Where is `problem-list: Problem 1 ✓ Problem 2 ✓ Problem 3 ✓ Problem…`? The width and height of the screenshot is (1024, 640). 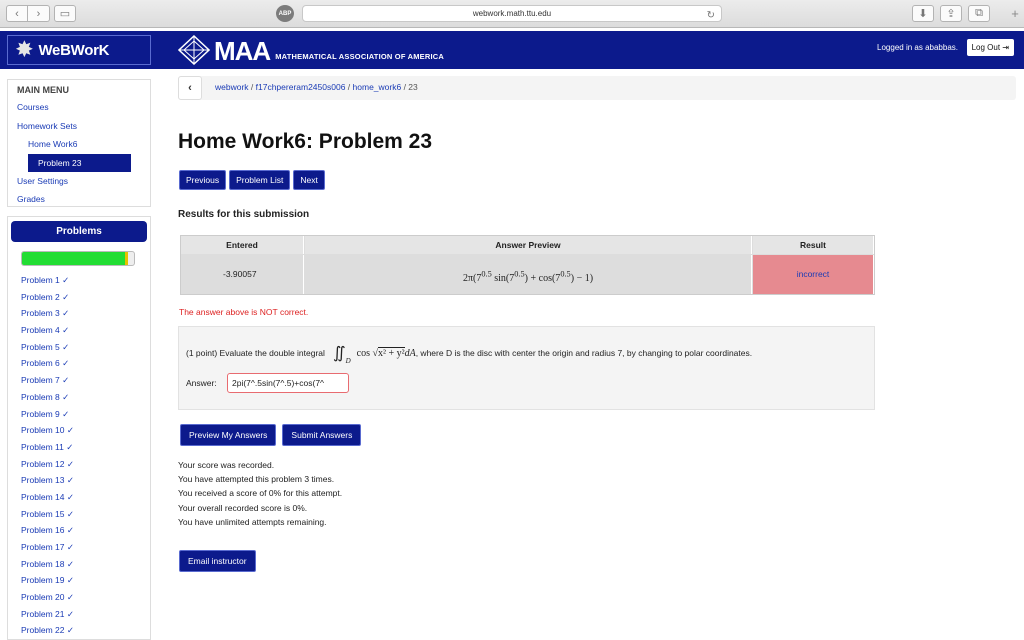
problem-list: Problem 1 ✓ Problem 2 ✓ Problem 3 ✓ Problem… is located at coordinates (47, 455).